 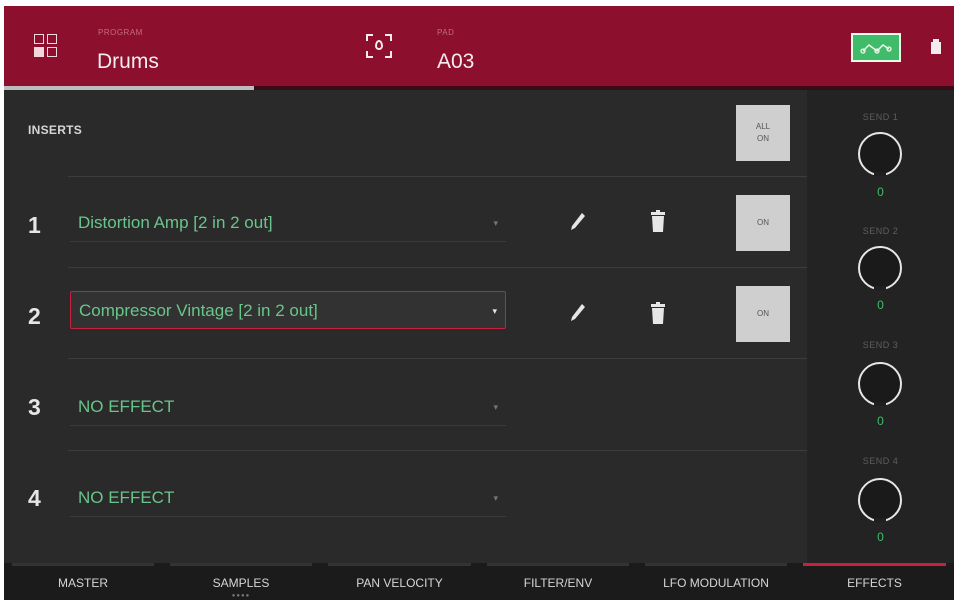 I want to click on program-name: Drums, so click(x=128, y=62).